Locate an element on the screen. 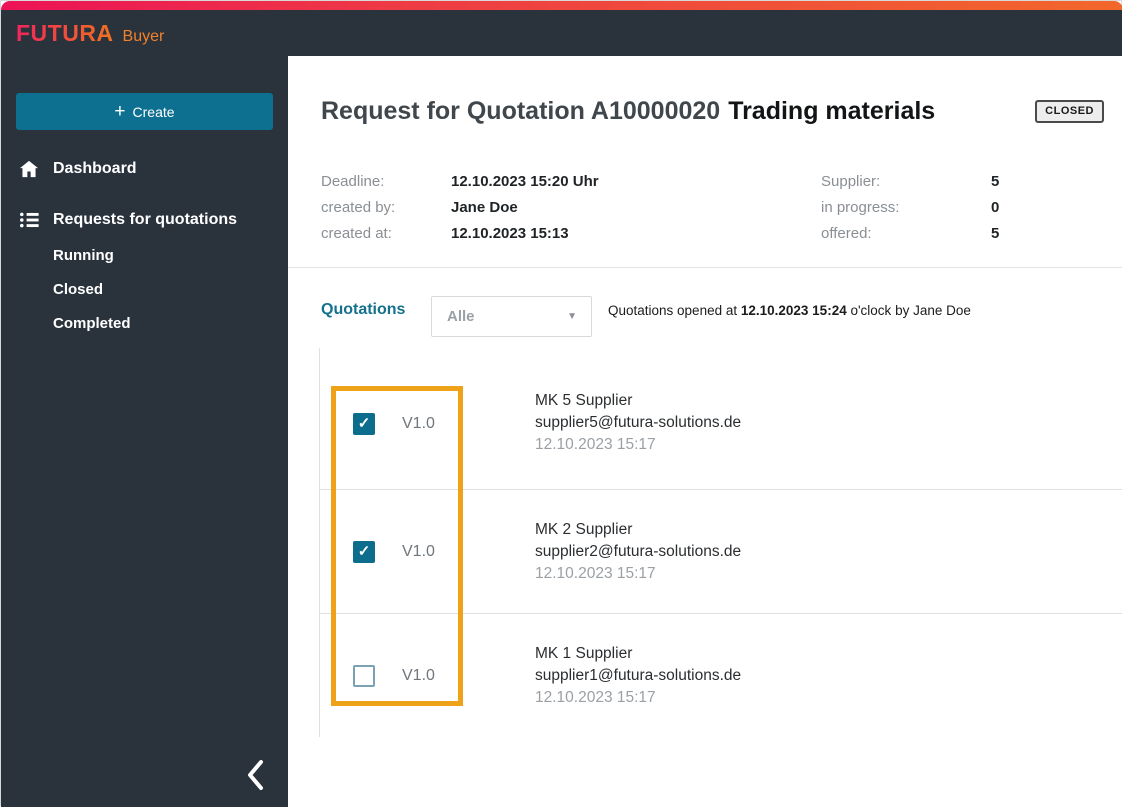 Image resolution: width=1122 pixels, height=807 pixels. page-title-name: Trading materials is located at coordinates (832, 111).